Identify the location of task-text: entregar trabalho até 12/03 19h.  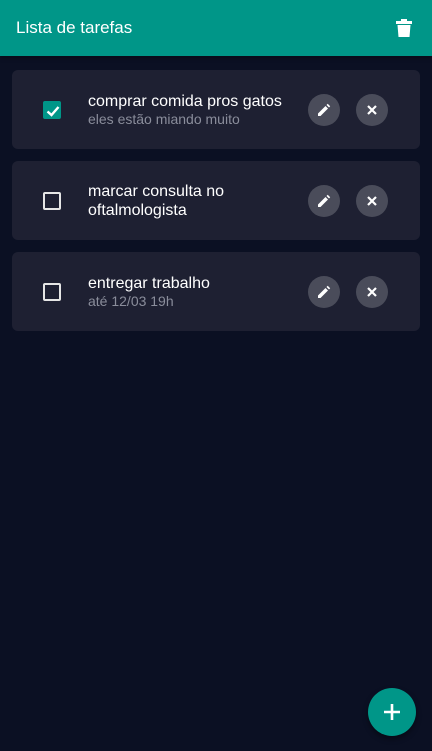
(191, 292).